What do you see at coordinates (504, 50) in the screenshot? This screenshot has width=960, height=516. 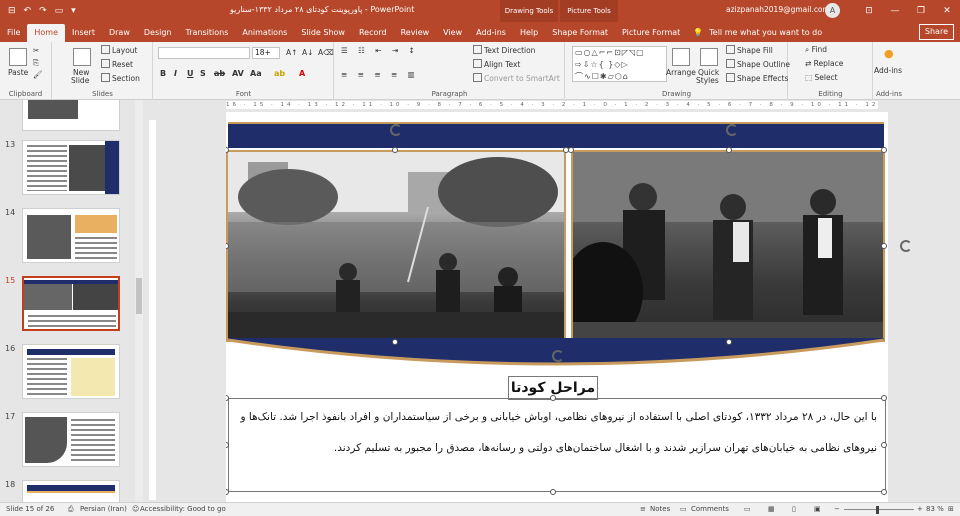 I see `text-direction-button: Text Direction` at bounding box center [504, 50].